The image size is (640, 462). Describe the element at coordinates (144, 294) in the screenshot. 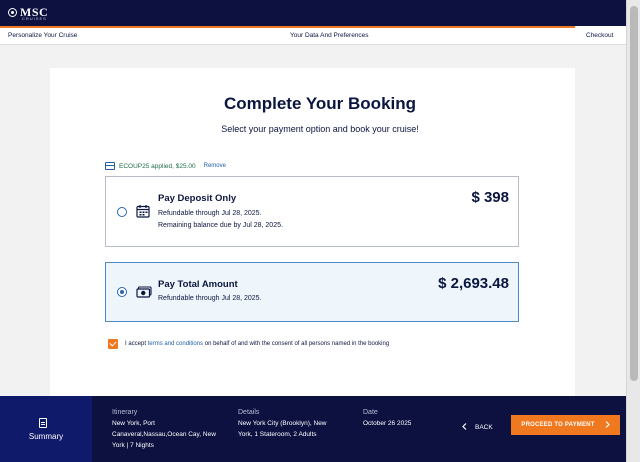

I see `cash-icon` at that location.